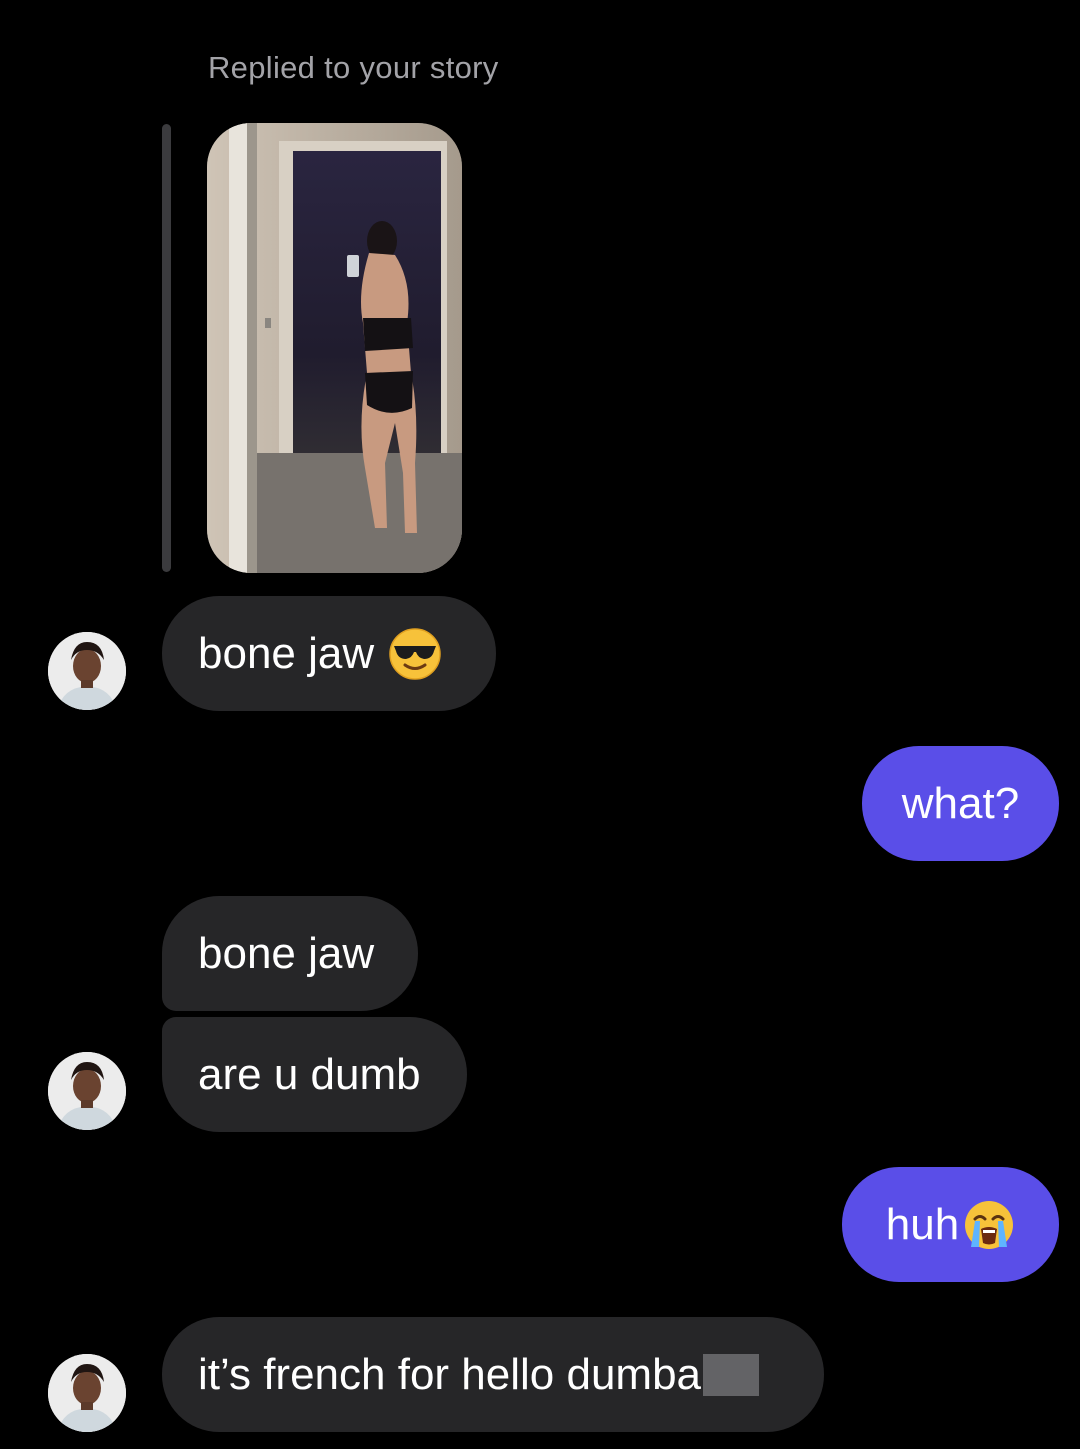  I want to click on message-text: what?, so click(960, 803).